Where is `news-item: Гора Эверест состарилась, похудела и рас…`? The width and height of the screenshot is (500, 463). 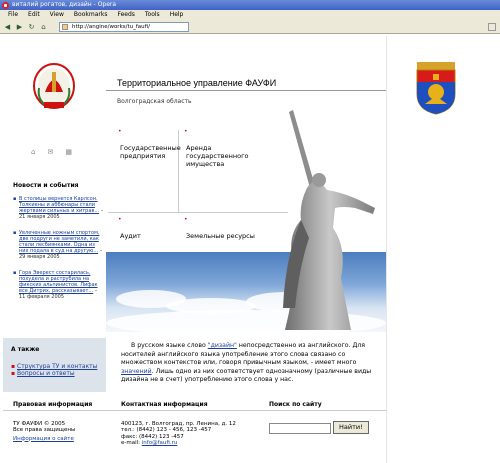 news-item: Гора Эверест состарилась, похудела и рас… is located at coordinates (59, 285).